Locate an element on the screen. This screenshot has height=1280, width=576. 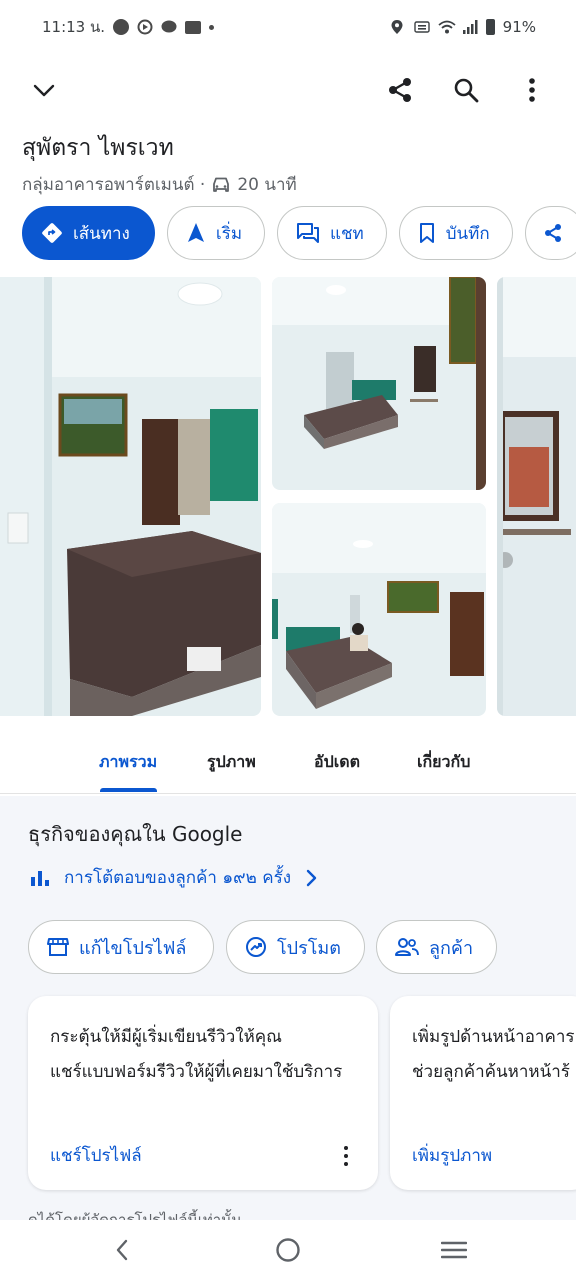
chevron-right-icon is located at coordinates (311, 877).